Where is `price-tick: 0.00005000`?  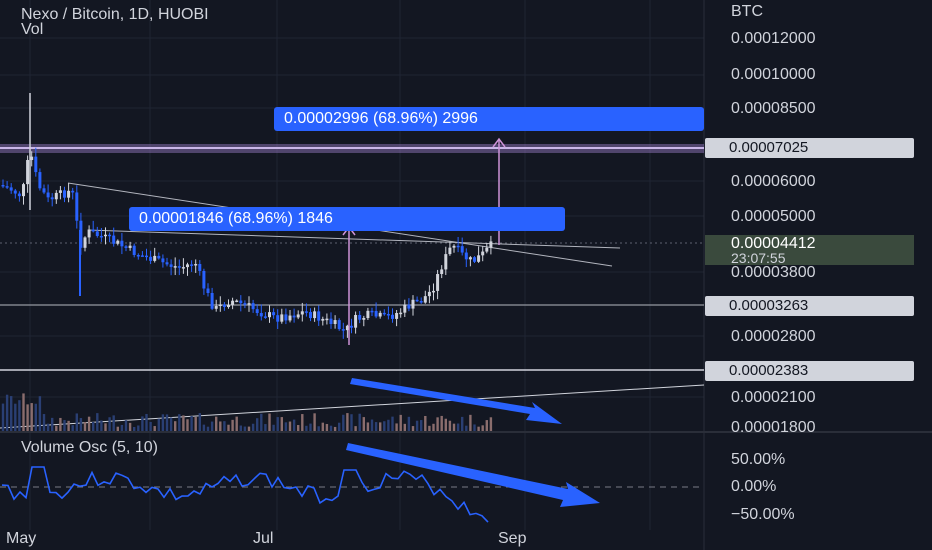
price-tick: 0.00005000 is located at coordinates (773, 216).